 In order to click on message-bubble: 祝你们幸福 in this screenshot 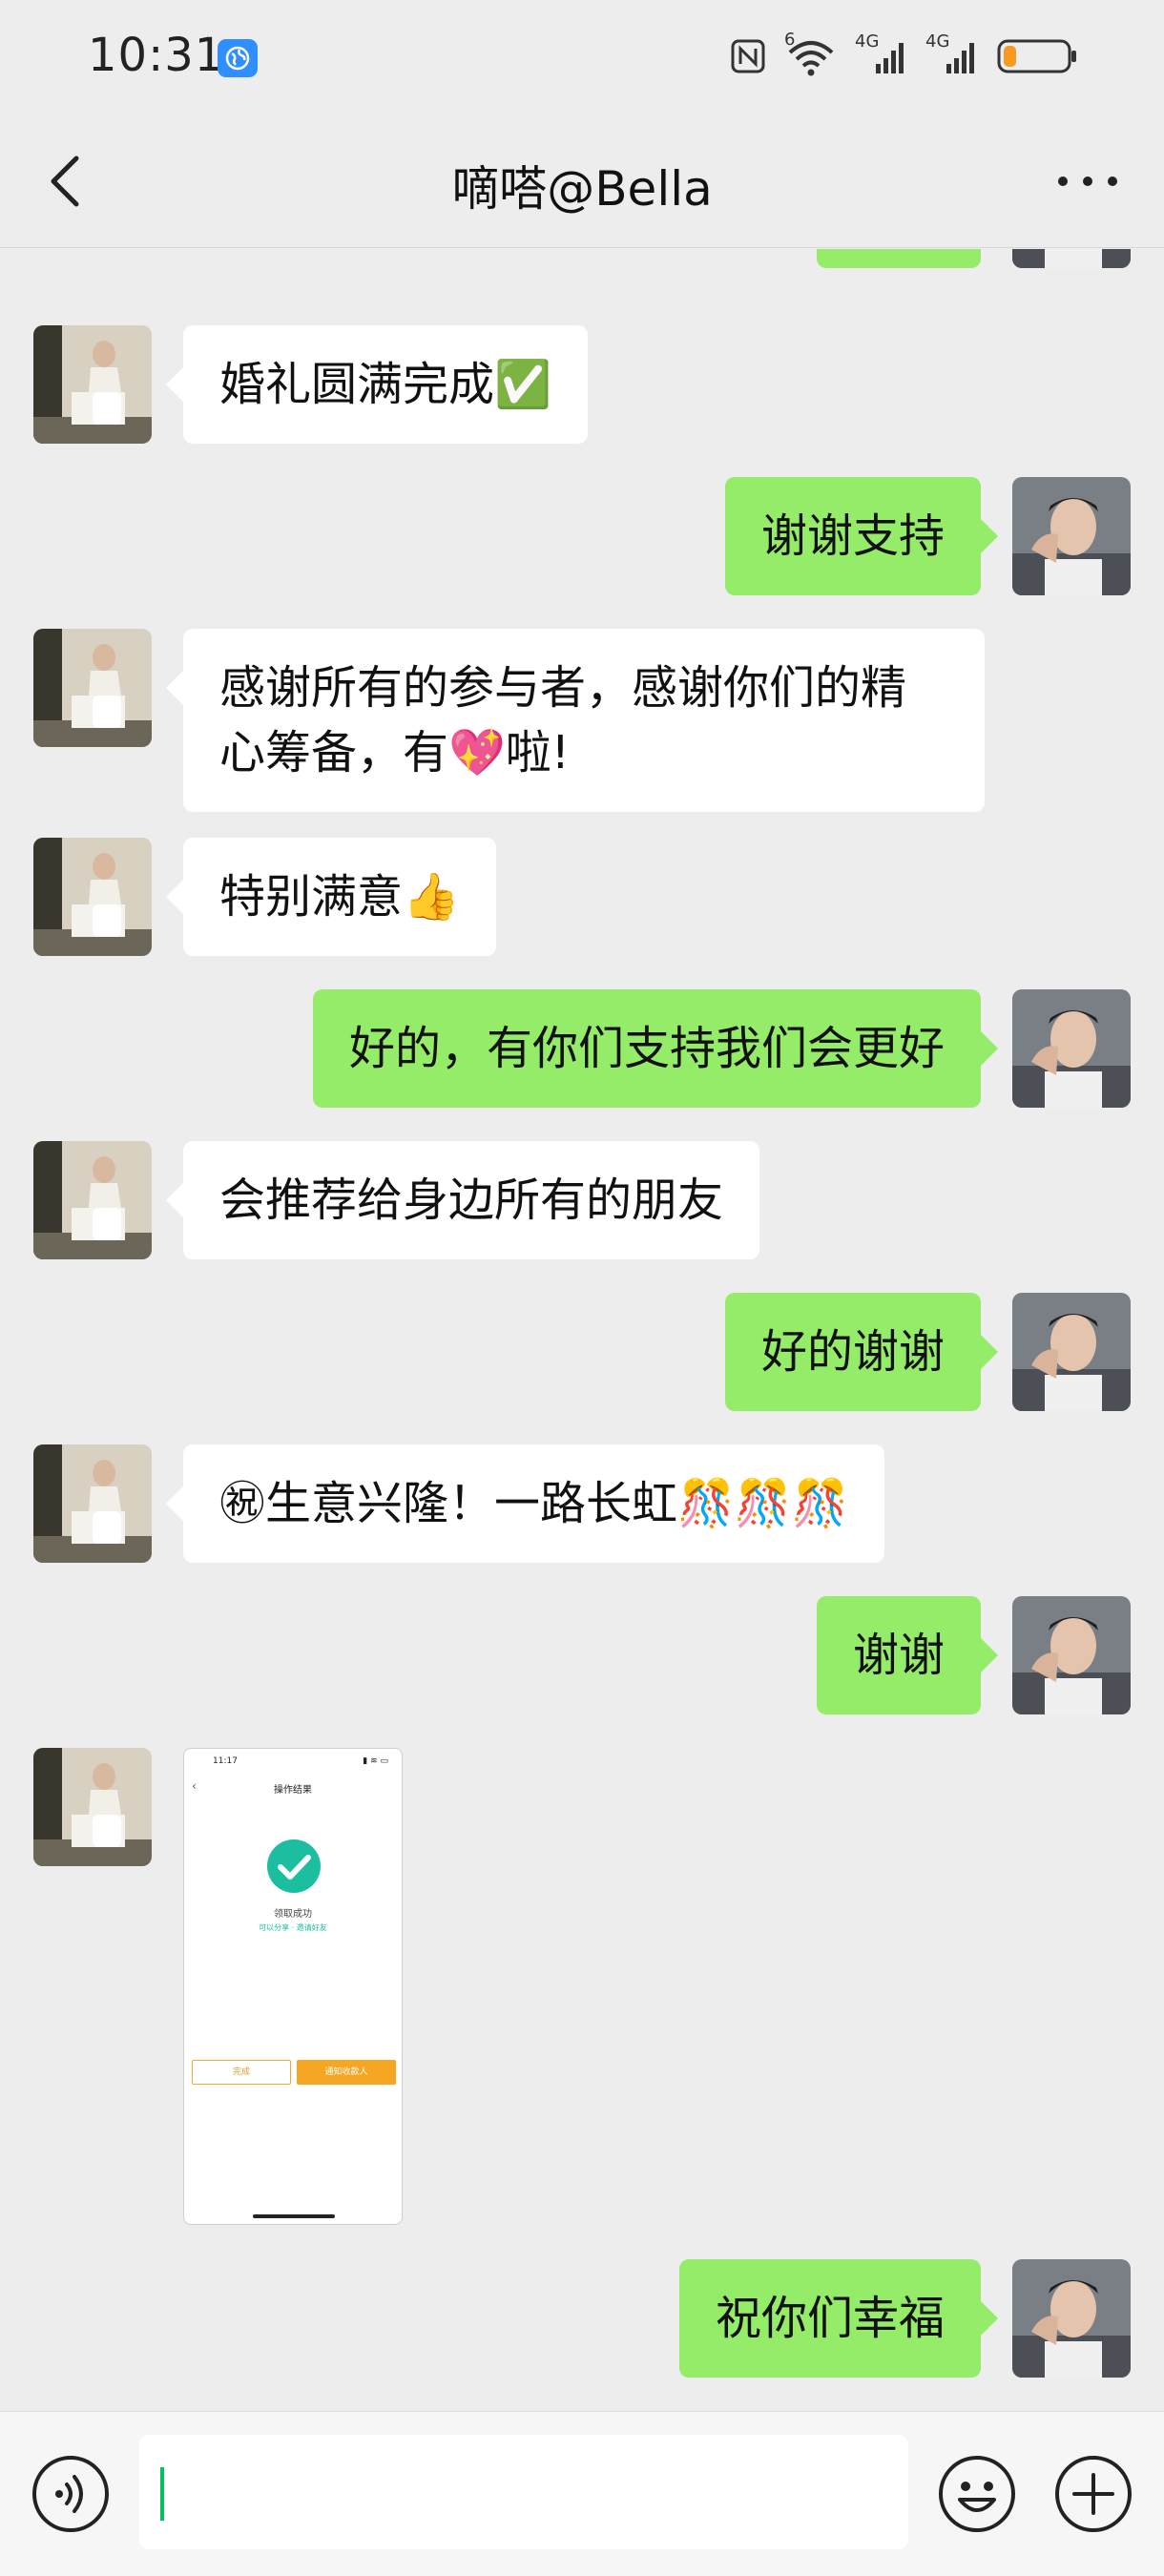, I will do `click(838, 2318)`.